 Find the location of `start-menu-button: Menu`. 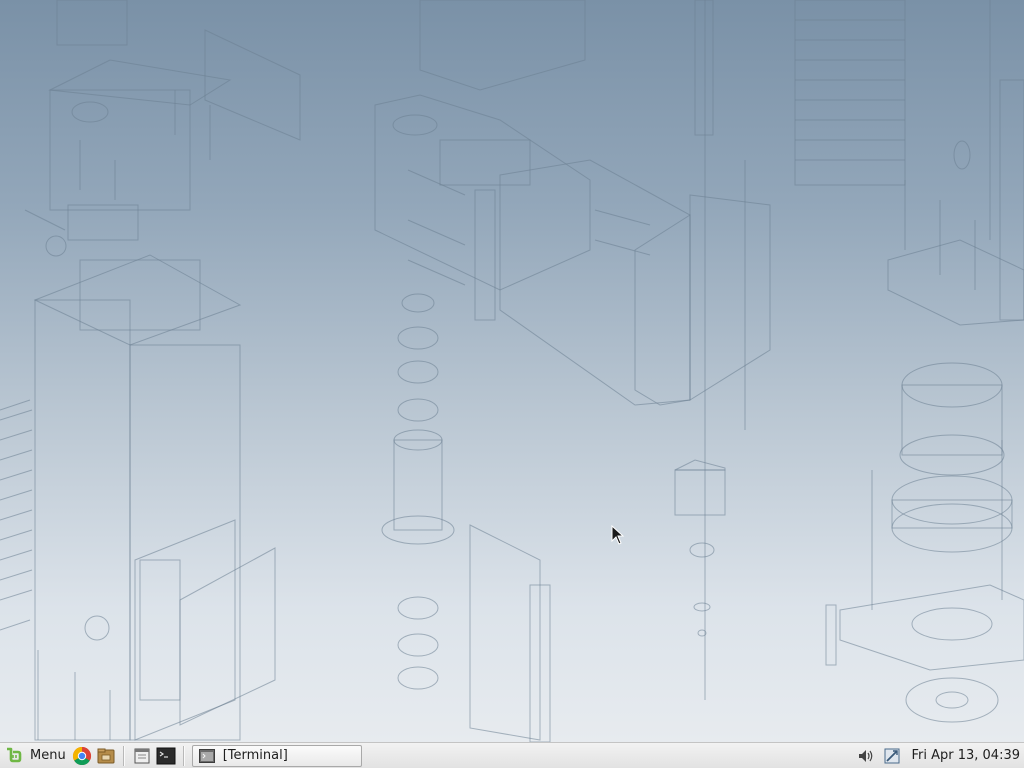

start-menu-button: Menu is located at coordinates (35, 756).